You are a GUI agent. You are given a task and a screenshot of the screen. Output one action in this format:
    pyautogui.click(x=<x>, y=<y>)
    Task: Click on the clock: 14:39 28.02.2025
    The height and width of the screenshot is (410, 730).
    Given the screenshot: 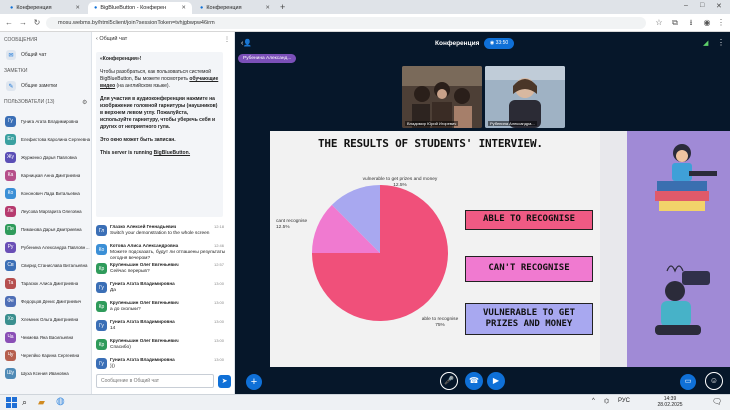 What is the action you would take?
    pyautogui.click(x=670, y=402)
    